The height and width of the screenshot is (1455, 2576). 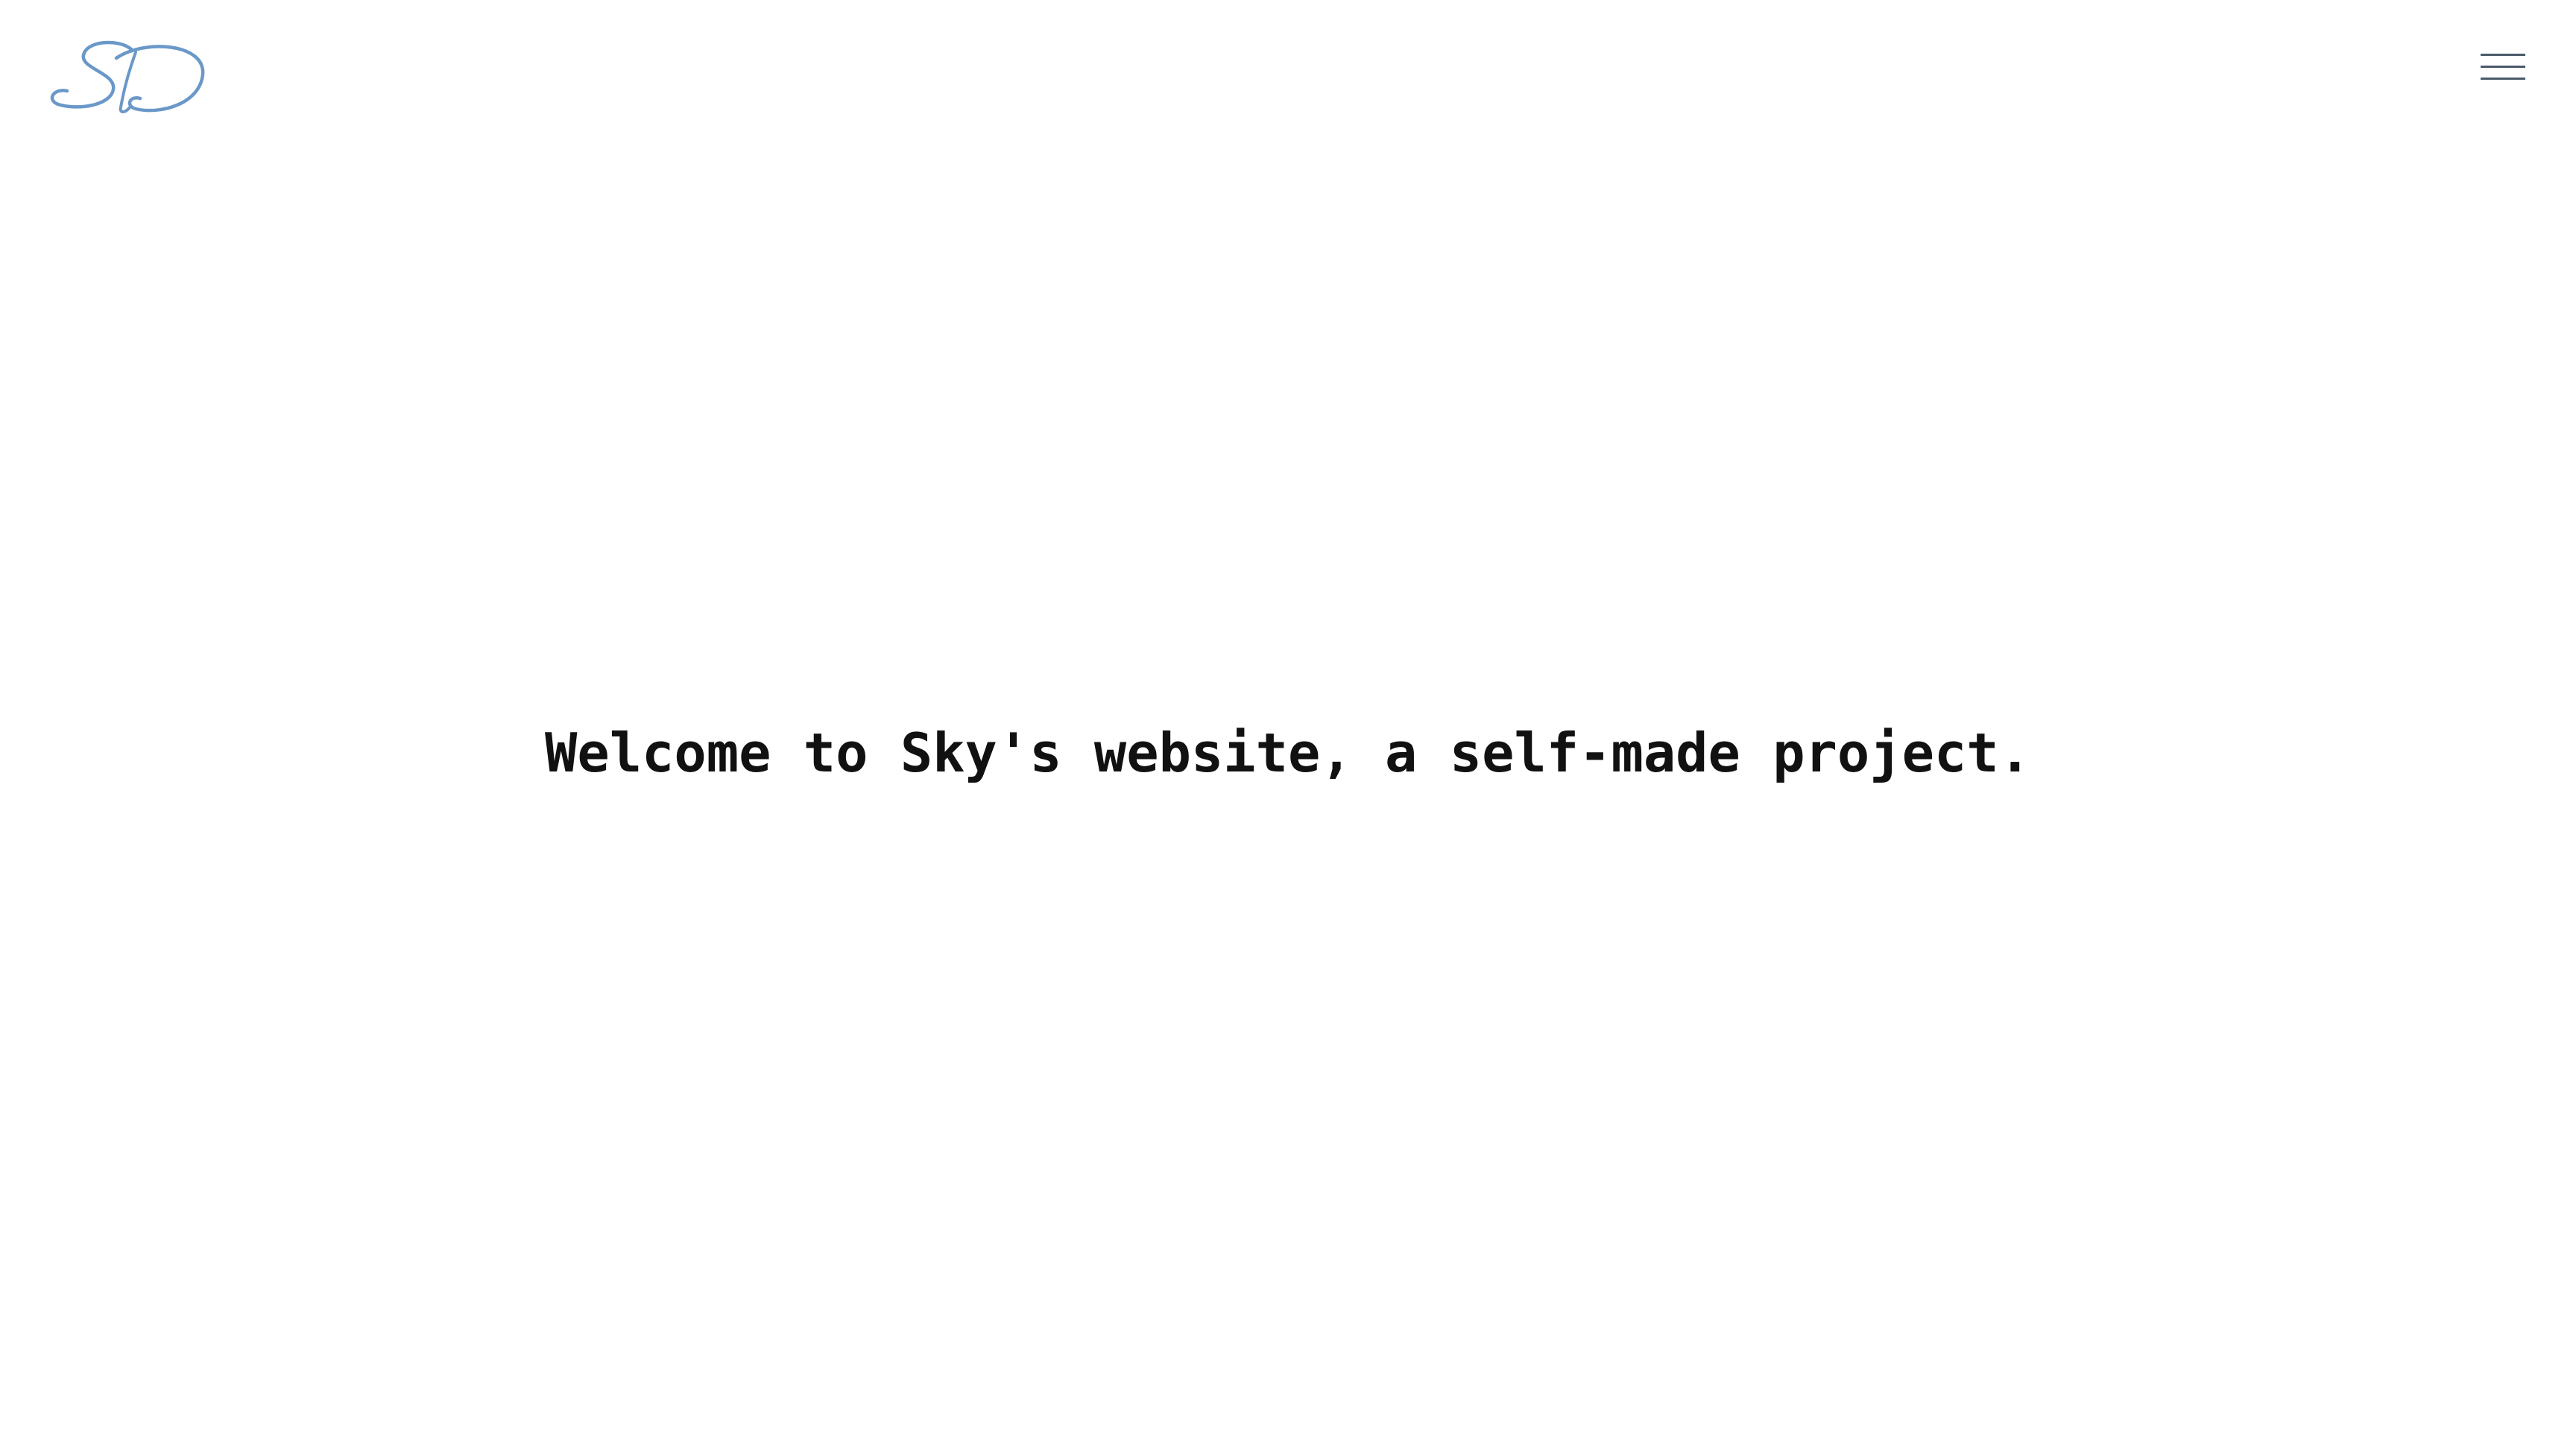 I want to click on sd-monogram-logo, so click(x=127, y=76).